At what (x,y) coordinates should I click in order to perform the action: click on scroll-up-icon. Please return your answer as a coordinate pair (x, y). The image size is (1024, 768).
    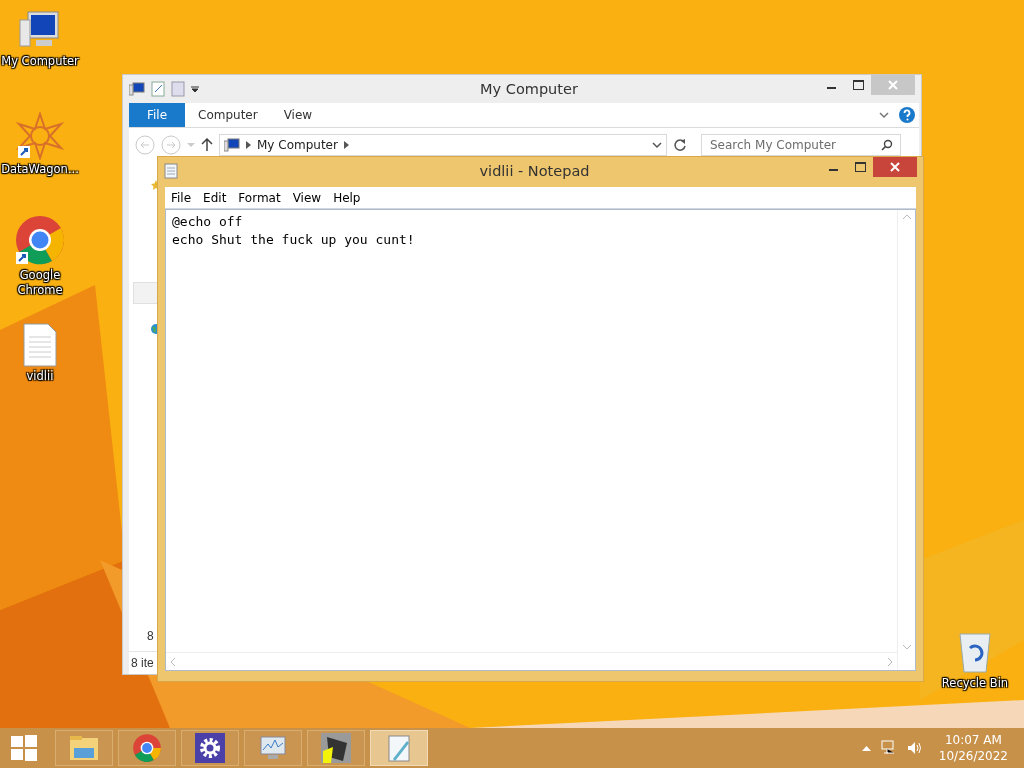
    Looking at the image, I should click on (906, 217).